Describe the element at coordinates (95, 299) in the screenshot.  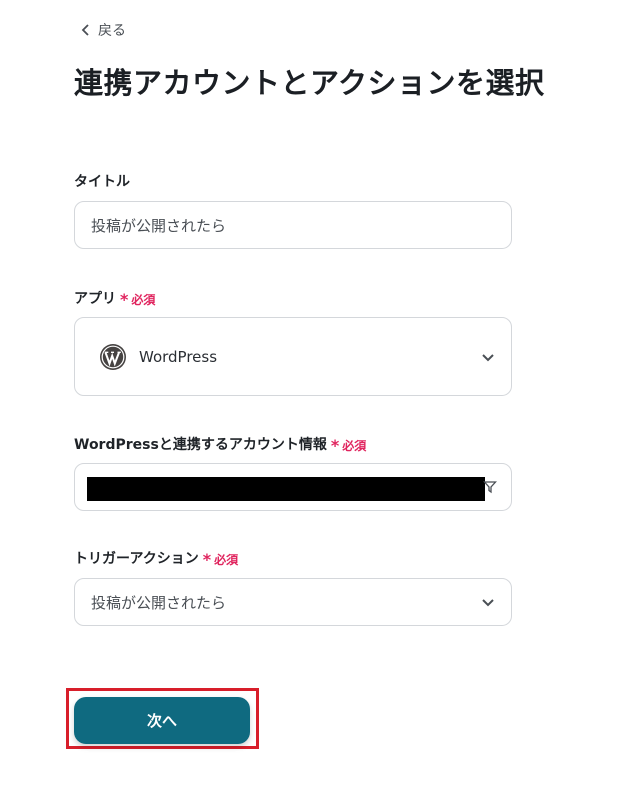
I see `app-label-text: アプリ` at that location.